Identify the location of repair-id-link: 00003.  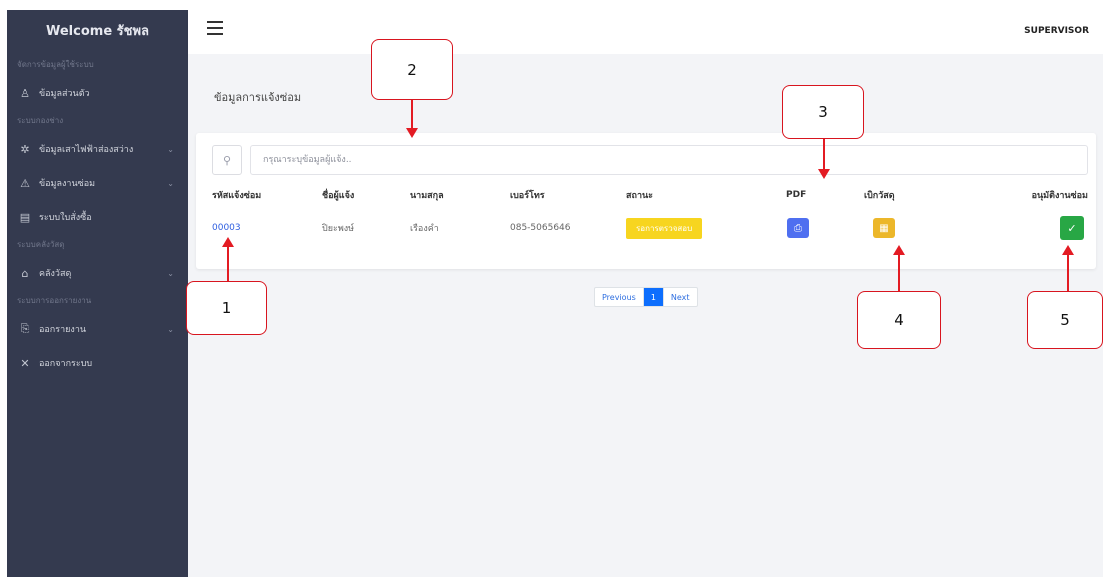
(226, 228).